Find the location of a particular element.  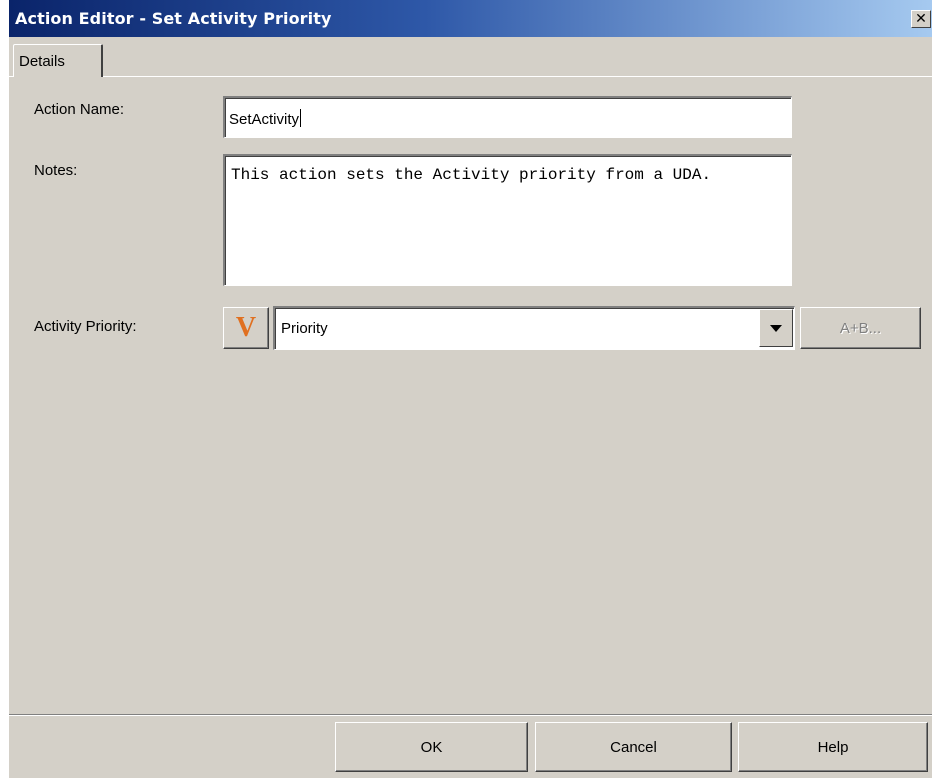

dialog-title: Action Editor - Set Activity Priority is located at coordinates (173, 18).